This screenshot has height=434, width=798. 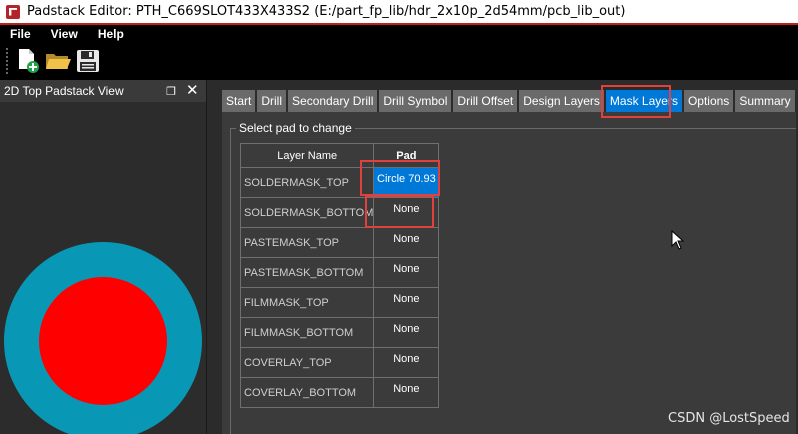 I want to click on mouse-cursor-icon, so click(x=678, y=240).